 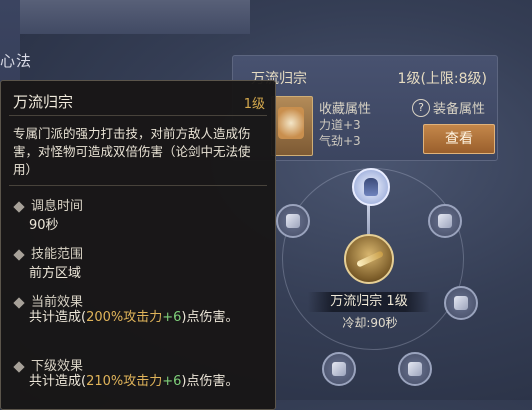 I want to click on skill-level: 1级(上限:8级), so click(x=442, y=79).